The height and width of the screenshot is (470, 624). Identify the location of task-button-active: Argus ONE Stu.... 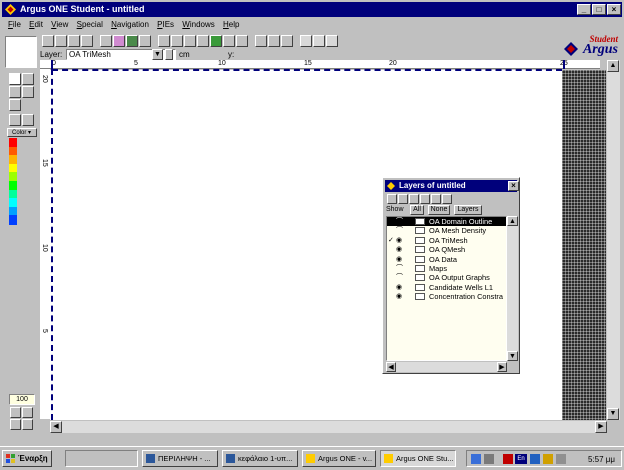
(418, 458).